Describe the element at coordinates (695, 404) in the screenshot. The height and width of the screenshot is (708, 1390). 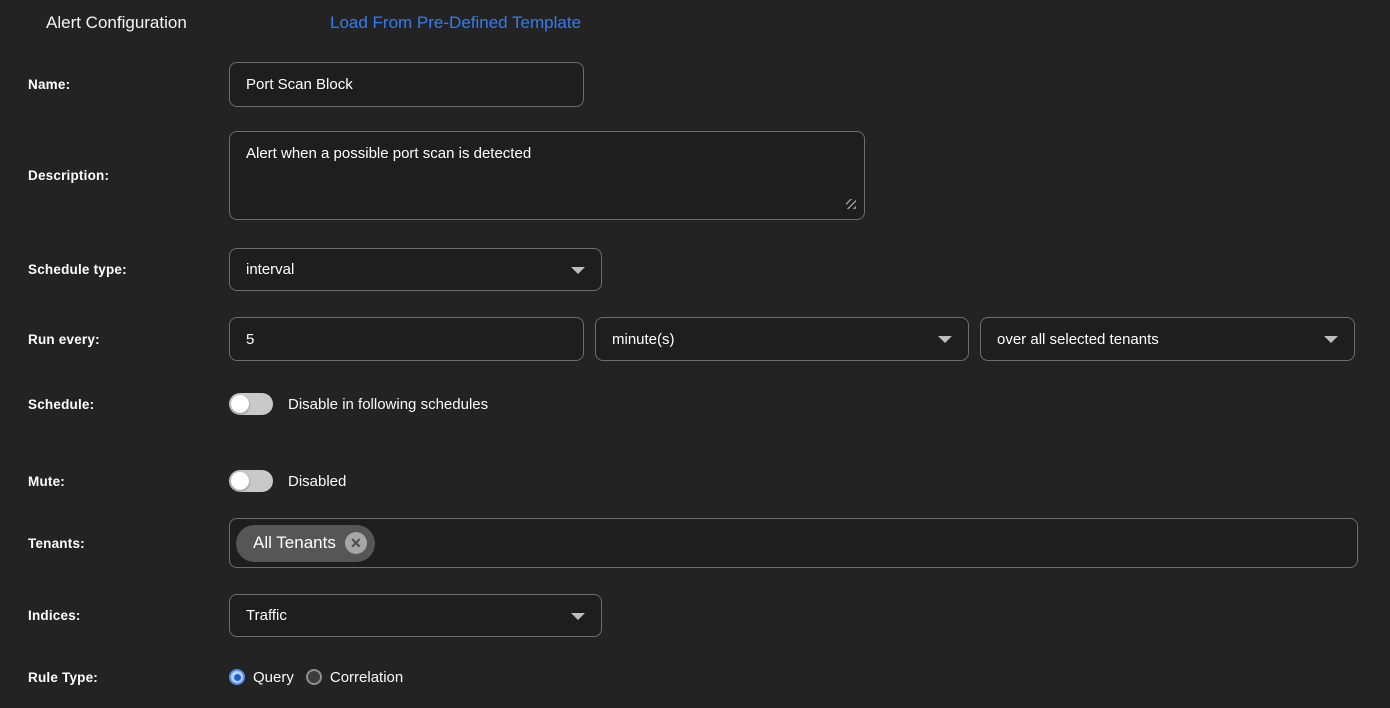
I see `schedule-row: Schedule: Disable in following schedules` at that location.